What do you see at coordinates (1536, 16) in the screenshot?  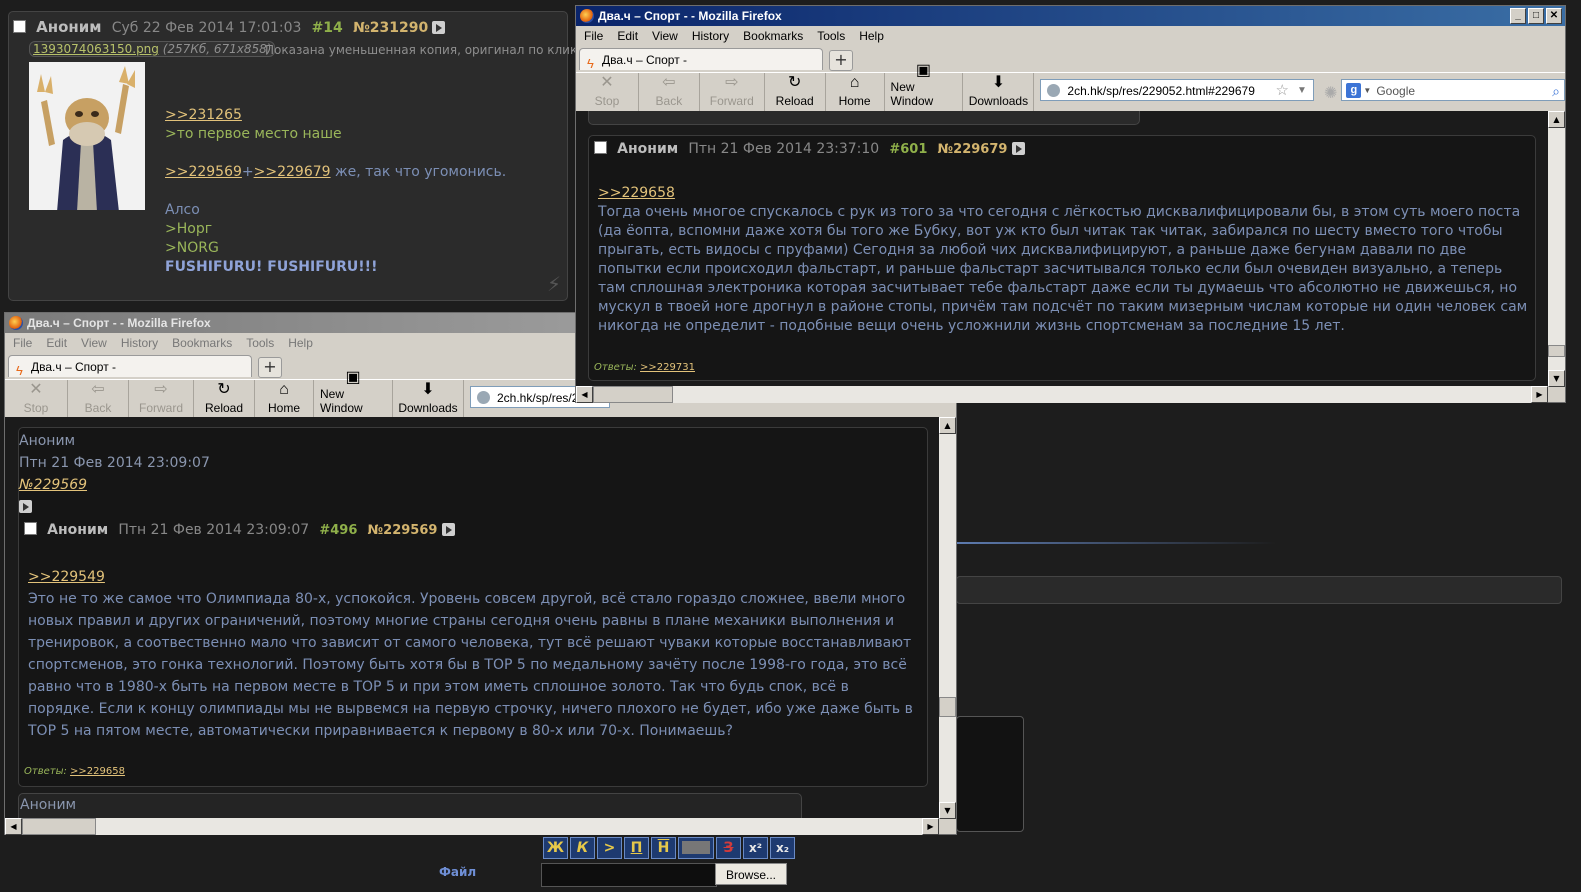 I see `maximize-button: □` at bounding box center [1536, 16].